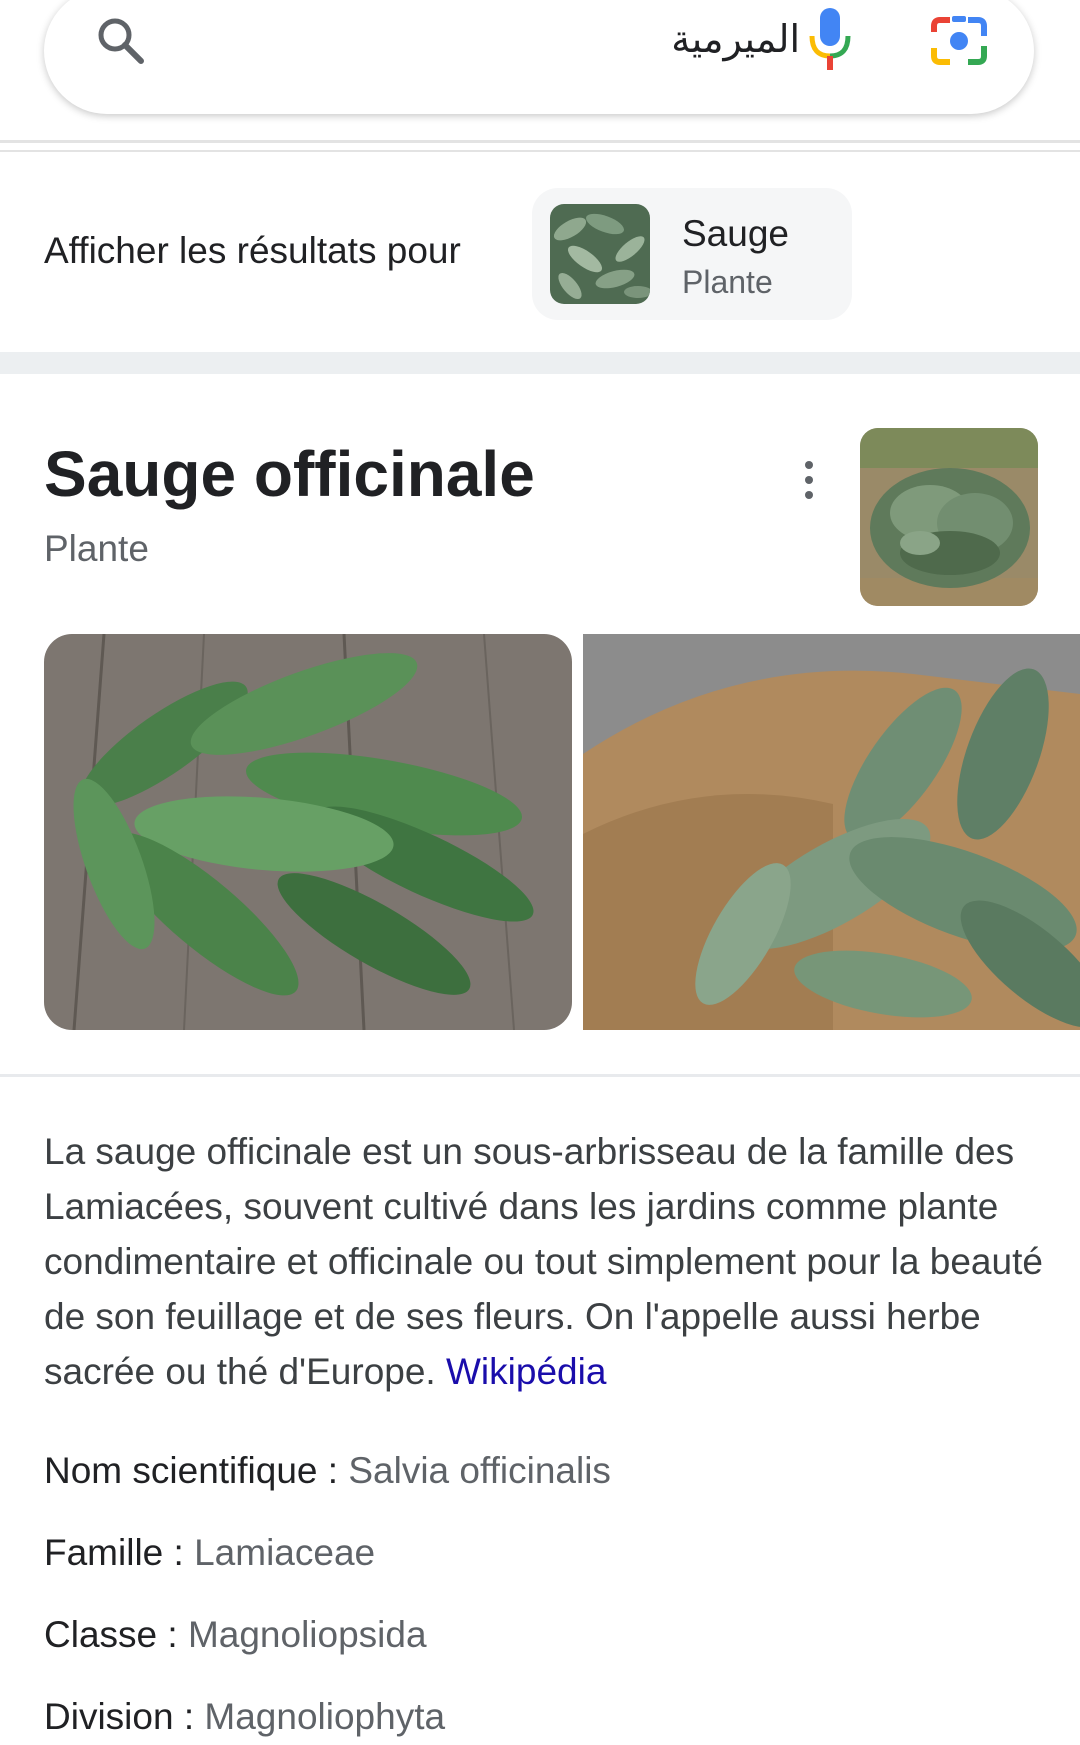 This screenshot has height=1745, width=1080. Describe the element at coordinates (539, 57) in the screenshot. I see `search-bar: الميرمية` at that location.